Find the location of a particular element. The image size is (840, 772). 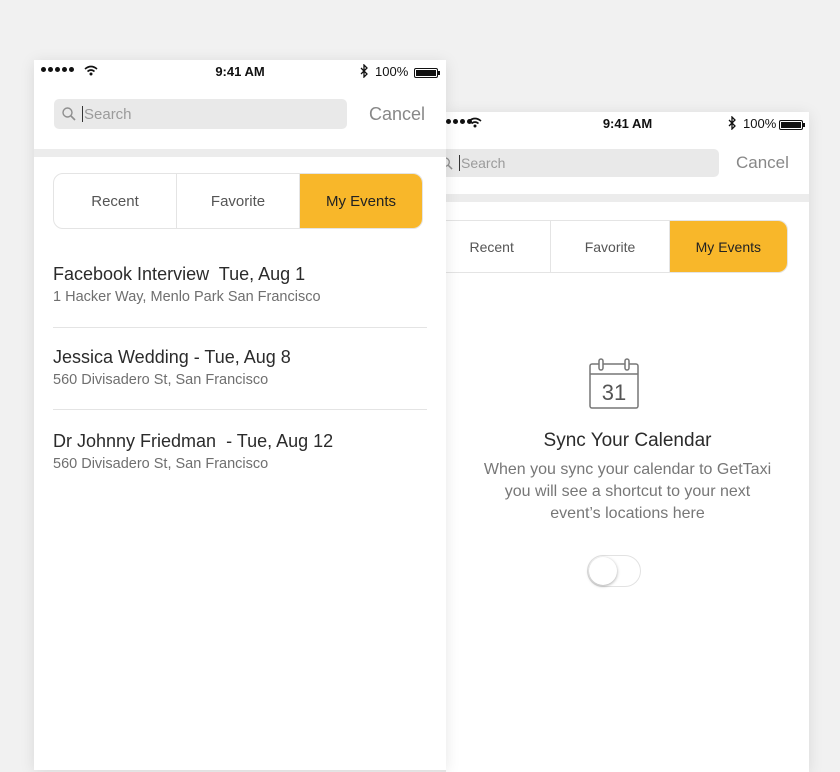

calendar-icon: 31 is located at coordinates (614, 383).